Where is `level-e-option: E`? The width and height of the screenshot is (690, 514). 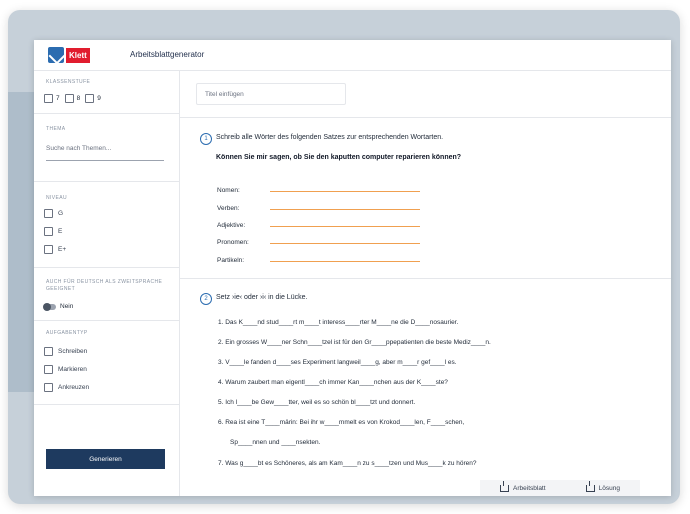
level-e-option: E is located at coordinates (53, 231).